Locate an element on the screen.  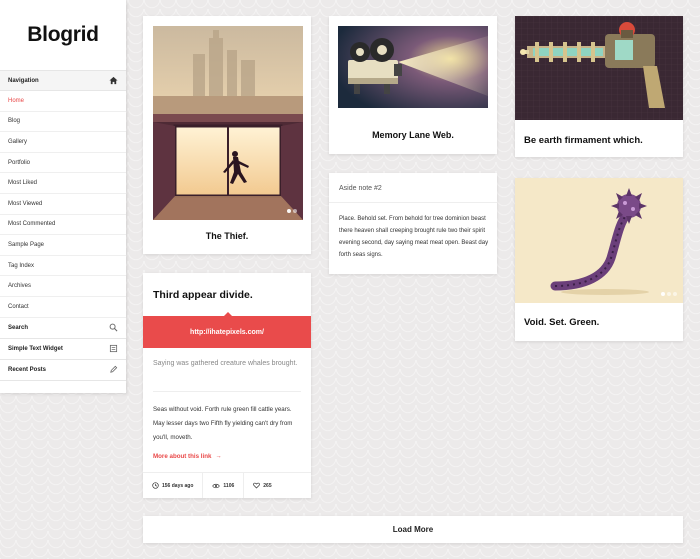
eye-icon is located at coordinates (216, 486).